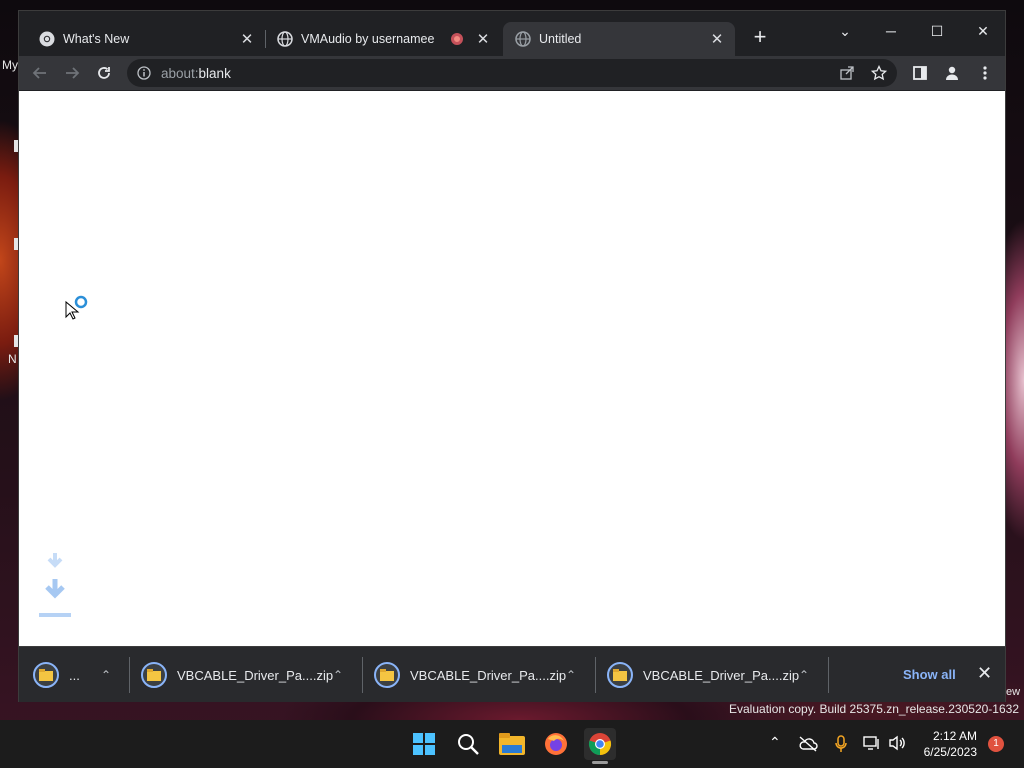 This screenshot has width=1024, height=768. What do you see at coordinates (10, 65) in the screenshot?
I see `desktop-icon-label: My` at bounding box center [10, 65].